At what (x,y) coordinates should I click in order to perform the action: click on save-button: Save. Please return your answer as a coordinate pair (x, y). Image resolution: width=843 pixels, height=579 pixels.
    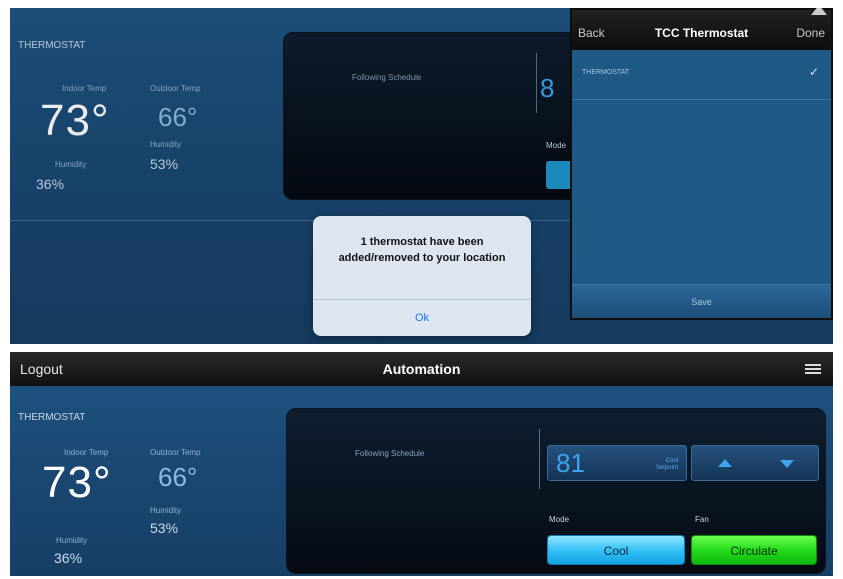
    Looking at the image, I should click on (701, 301).